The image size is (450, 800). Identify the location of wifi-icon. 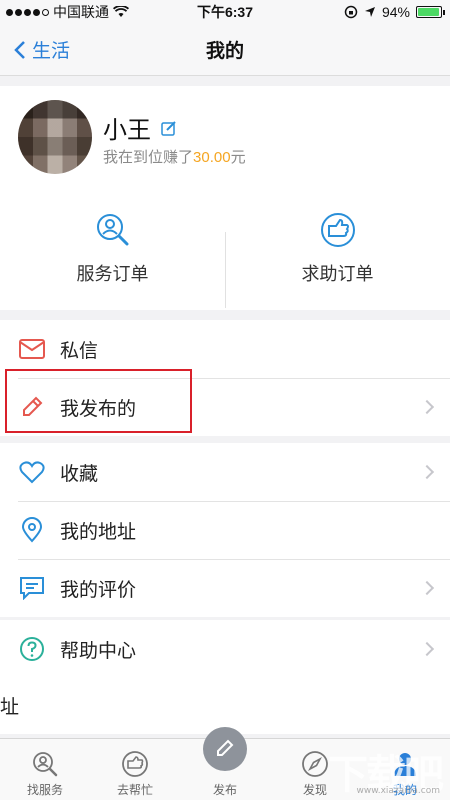
(121, 11).